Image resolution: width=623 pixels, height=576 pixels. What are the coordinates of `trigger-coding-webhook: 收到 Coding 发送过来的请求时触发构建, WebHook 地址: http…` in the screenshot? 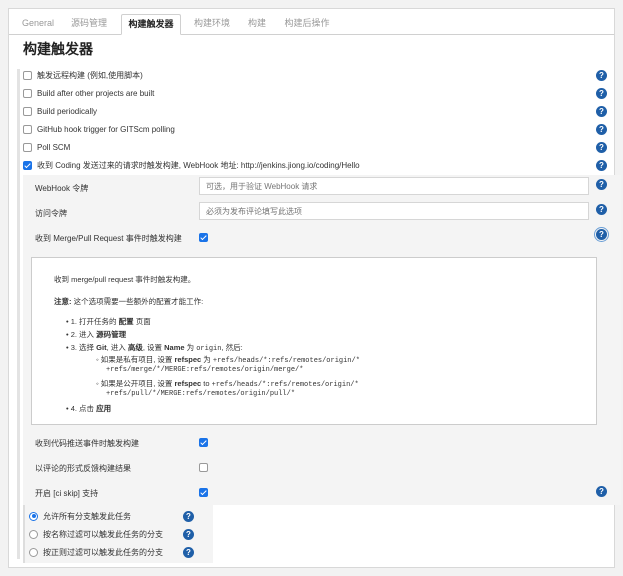 It's located at (191, 165).